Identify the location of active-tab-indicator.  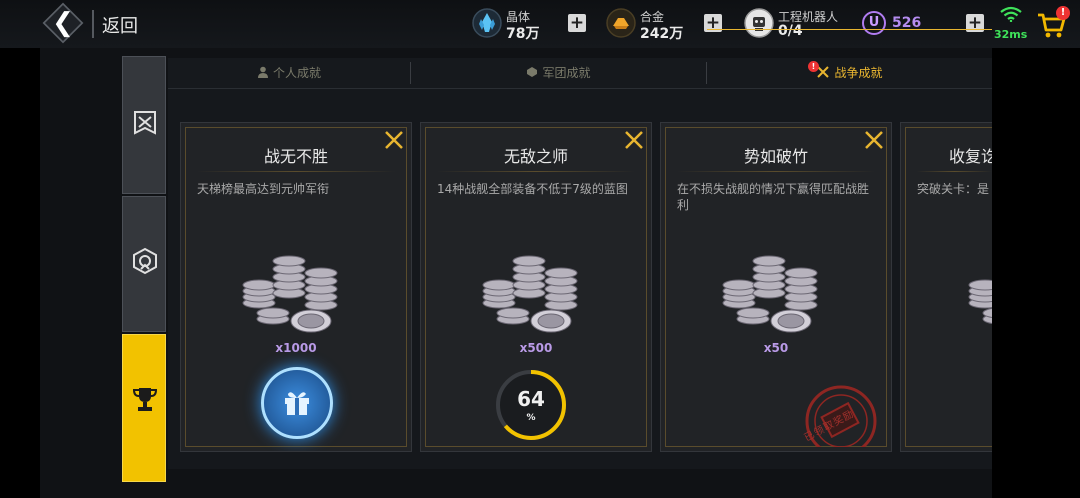
(849, 29).